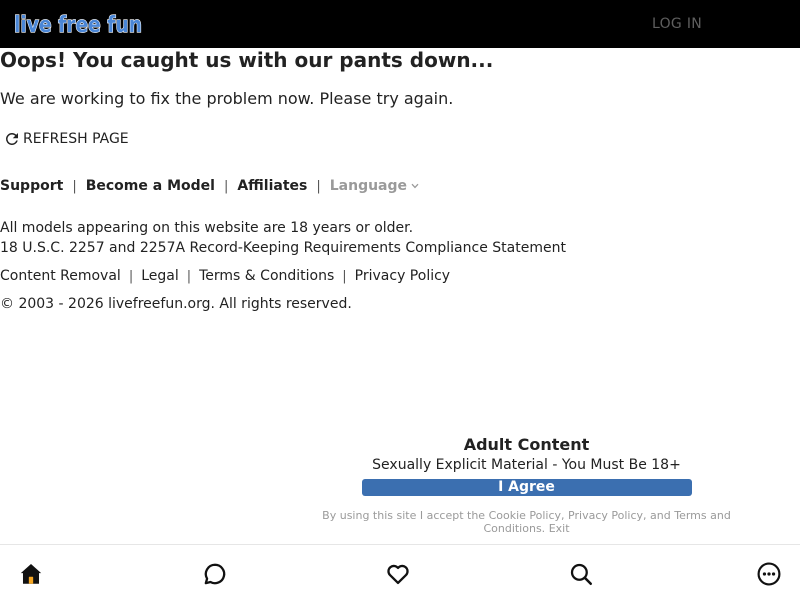 Image resolution: width=800 pixels, height=600 pixels. What do you see at coordinates (150, 186) in the screenshot?
I see `become-model-link: Become a Model` at bounding box center [150, 186].